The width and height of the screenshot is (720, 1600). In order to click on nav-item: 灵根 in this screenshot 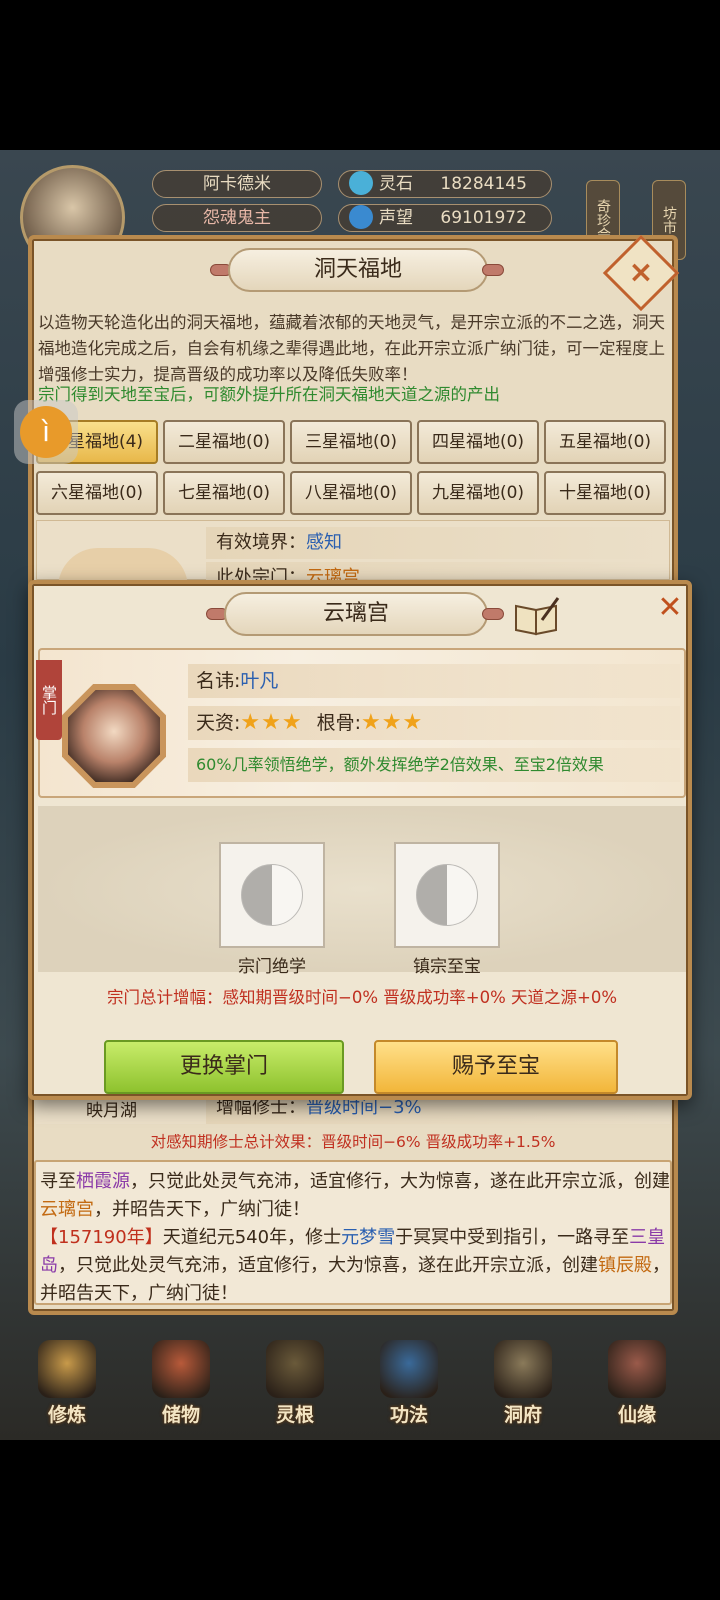, I will do `click(295, 1385)`.